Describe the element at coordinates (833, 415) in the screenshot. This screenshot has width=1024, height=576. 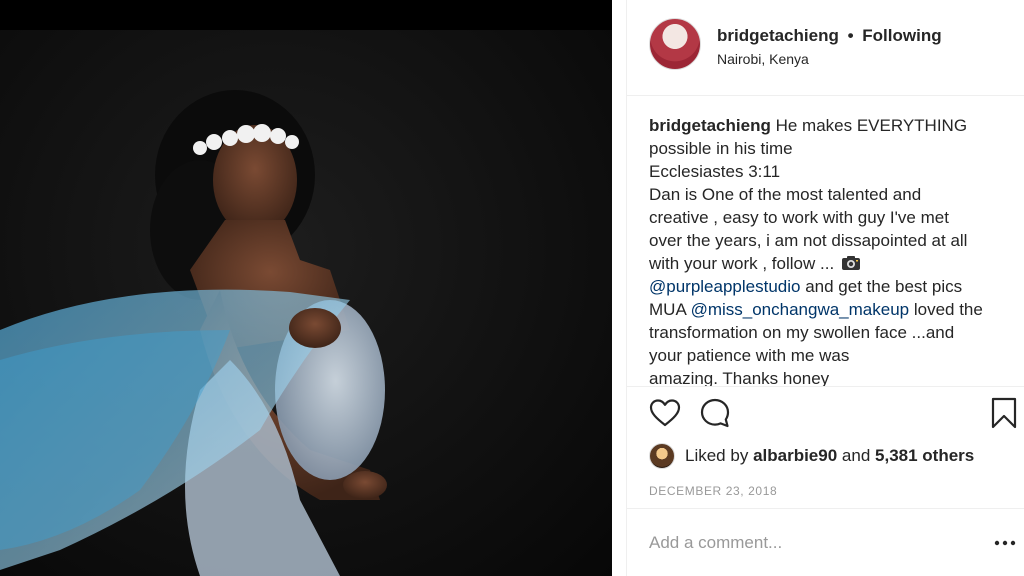
I see `action-bar` at that location.